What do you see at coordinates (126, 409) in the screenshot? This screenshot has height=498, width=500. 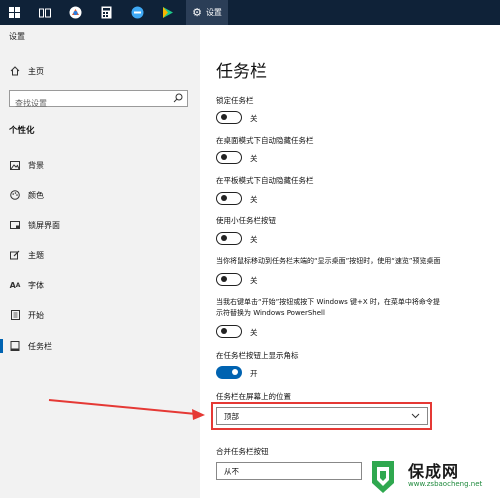 I see `annotation-arrow` at bounding box center [126, 409].